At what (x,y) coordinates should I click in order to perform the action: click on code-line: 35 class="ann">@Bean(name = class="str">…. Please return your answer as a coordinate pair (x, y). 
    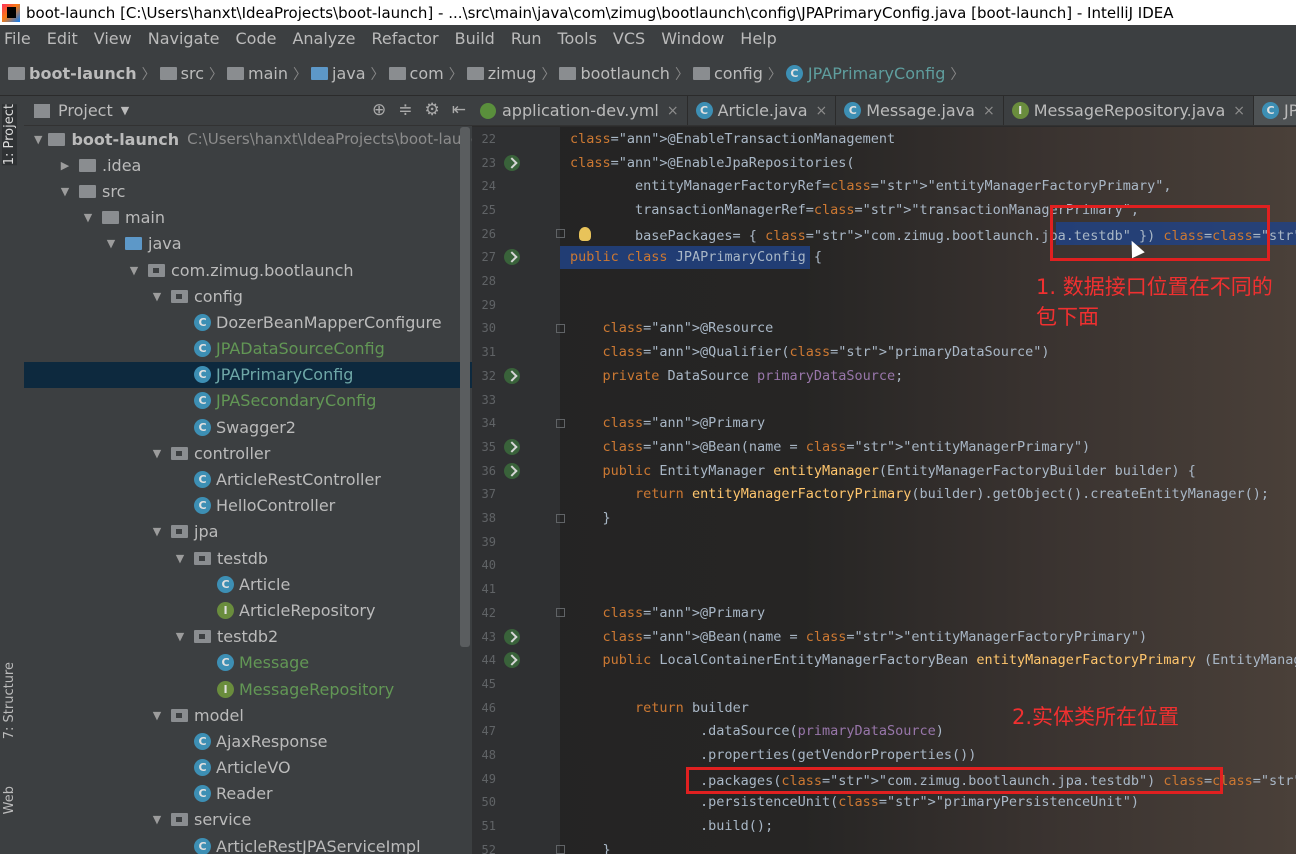
    Looking at the image, I should click on (884, 447).